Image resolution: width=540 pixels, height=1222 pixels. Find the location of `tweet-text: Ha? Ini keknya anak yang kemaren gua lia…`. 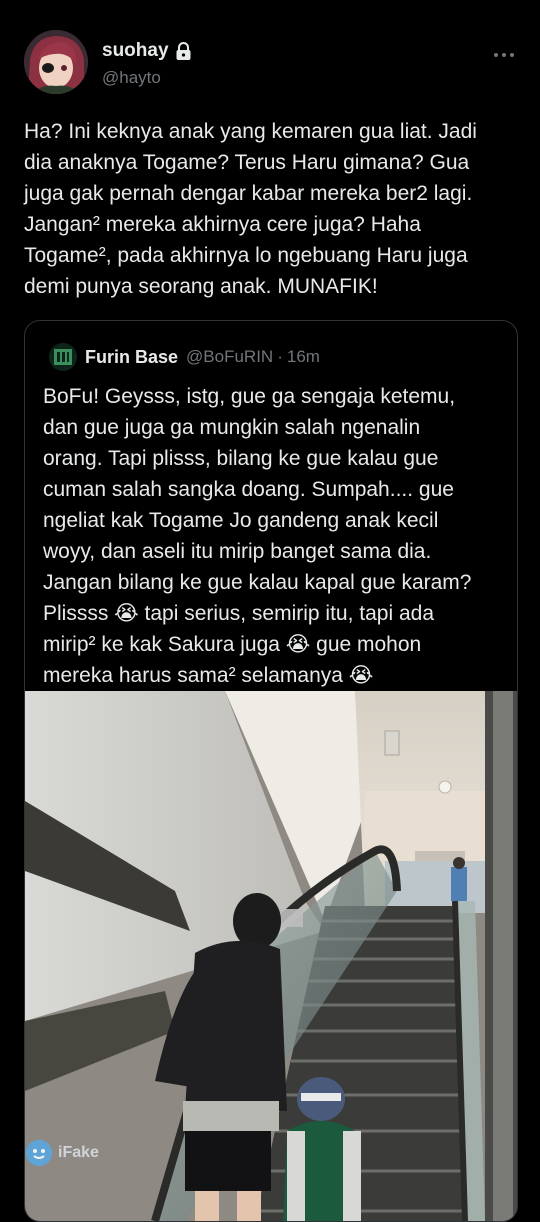

tweet-text: Ha? Ini keknya anak yang kemaren gua lia… is located at coordinates (272, 209).